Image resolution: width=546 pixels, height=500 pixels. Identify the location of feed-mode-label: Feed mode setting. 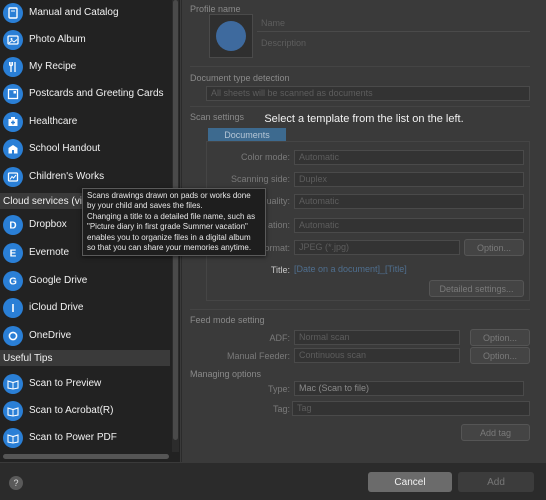
(227, 320).